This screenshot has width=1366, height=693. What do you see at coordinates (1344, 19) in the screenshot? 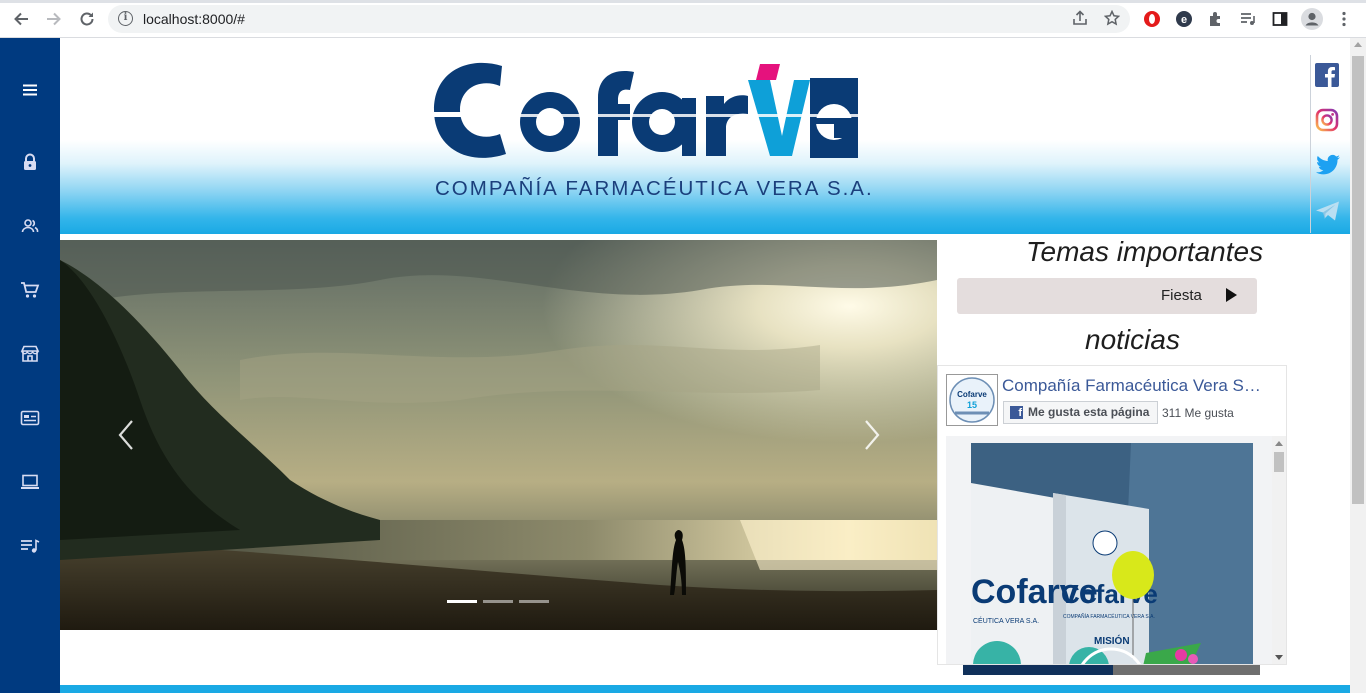
I see `kebab-menu-icon` at bounding box center [1344, 19].